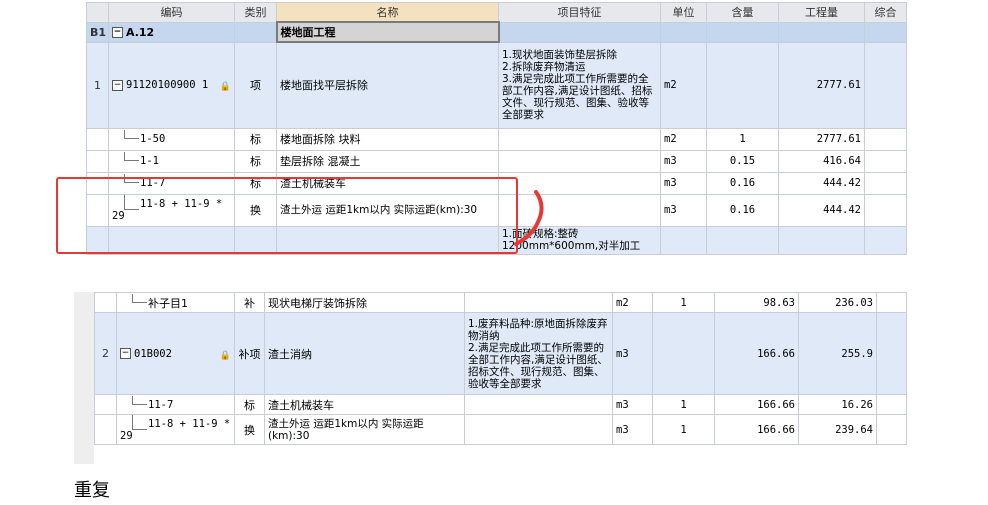 The width and height of the screenshot is (988, 505). Describe the element at coordinates (171, 85) in the screenshot. I see `item-code-cell: 🔒 −91120100900 1` at that location.